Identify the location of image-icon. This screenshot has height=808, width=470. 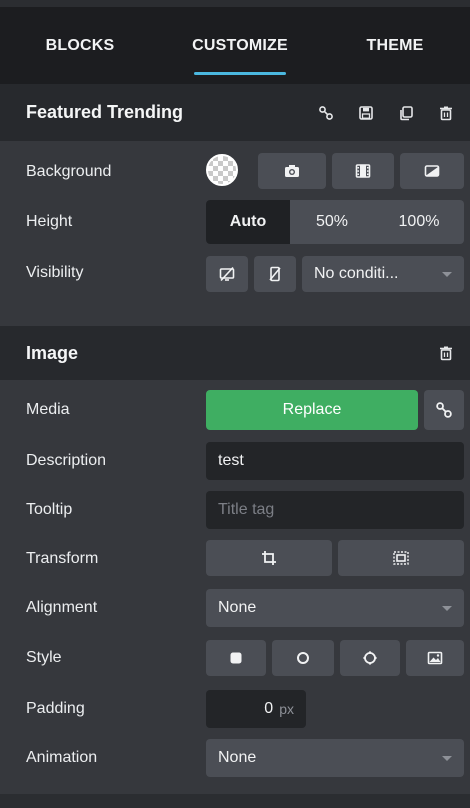
(435, 658).